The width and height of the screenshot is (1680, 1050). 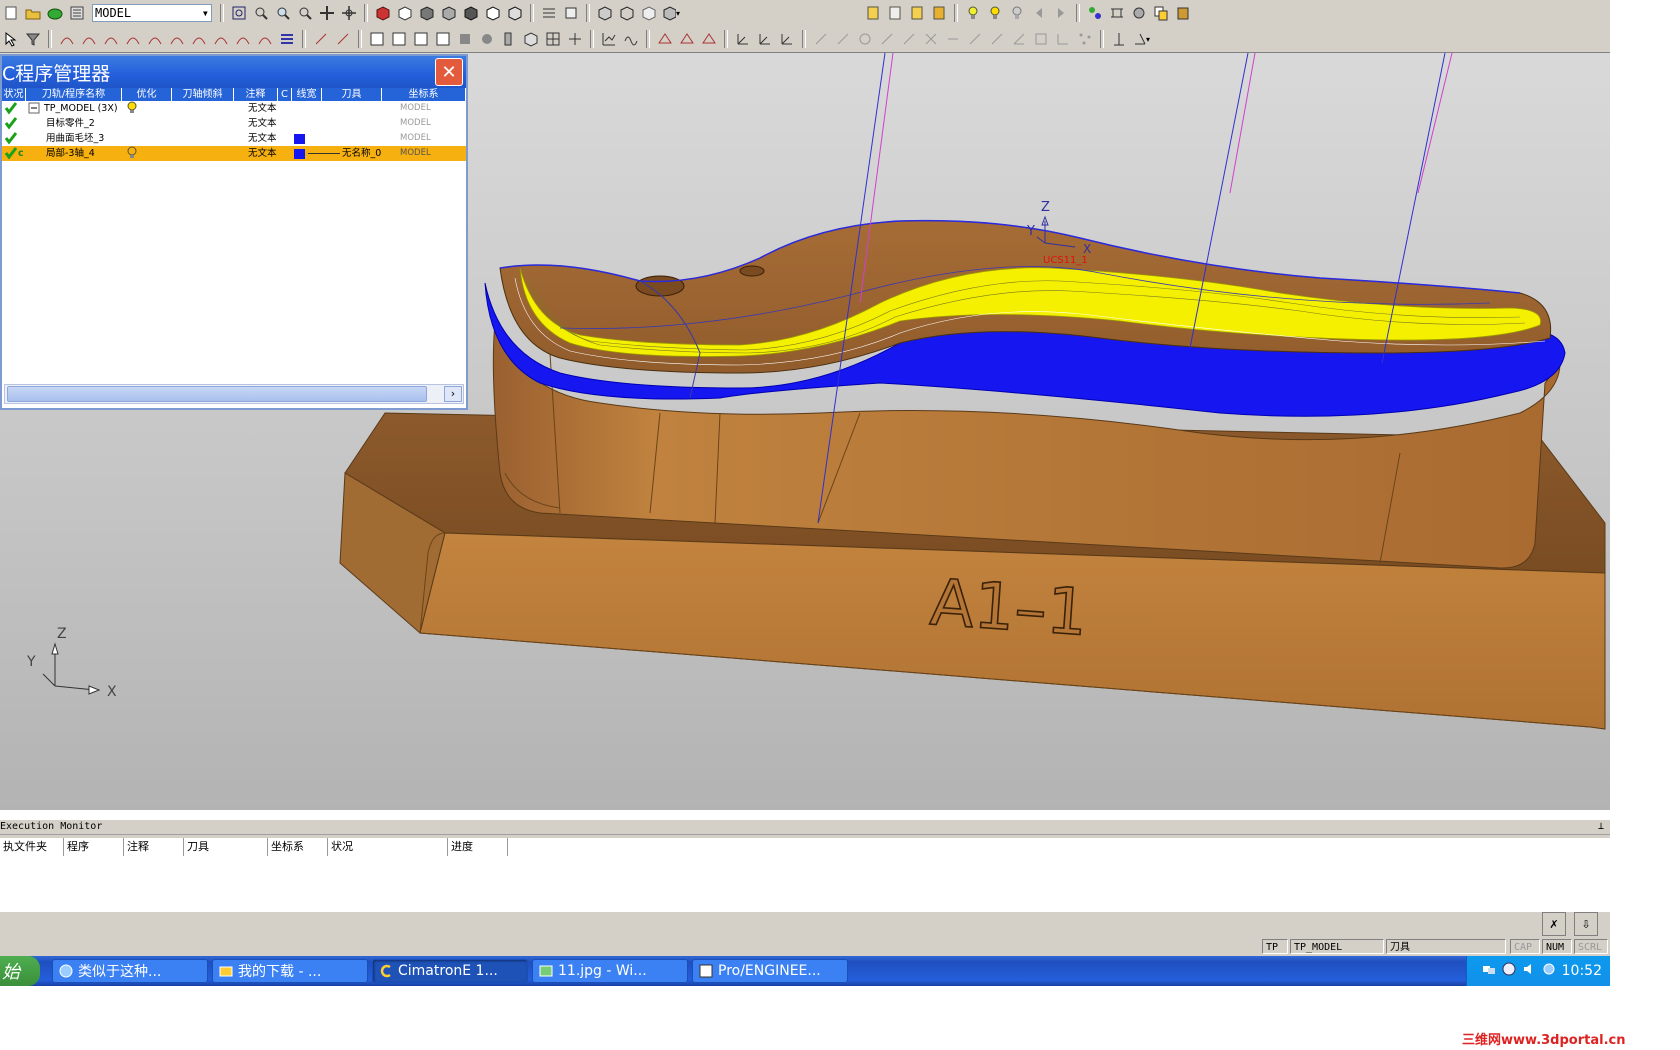 What do you see at coordinates (465, 39) in the screenshot?
I see `square-tool-icon` at bounding box center [465, 39].